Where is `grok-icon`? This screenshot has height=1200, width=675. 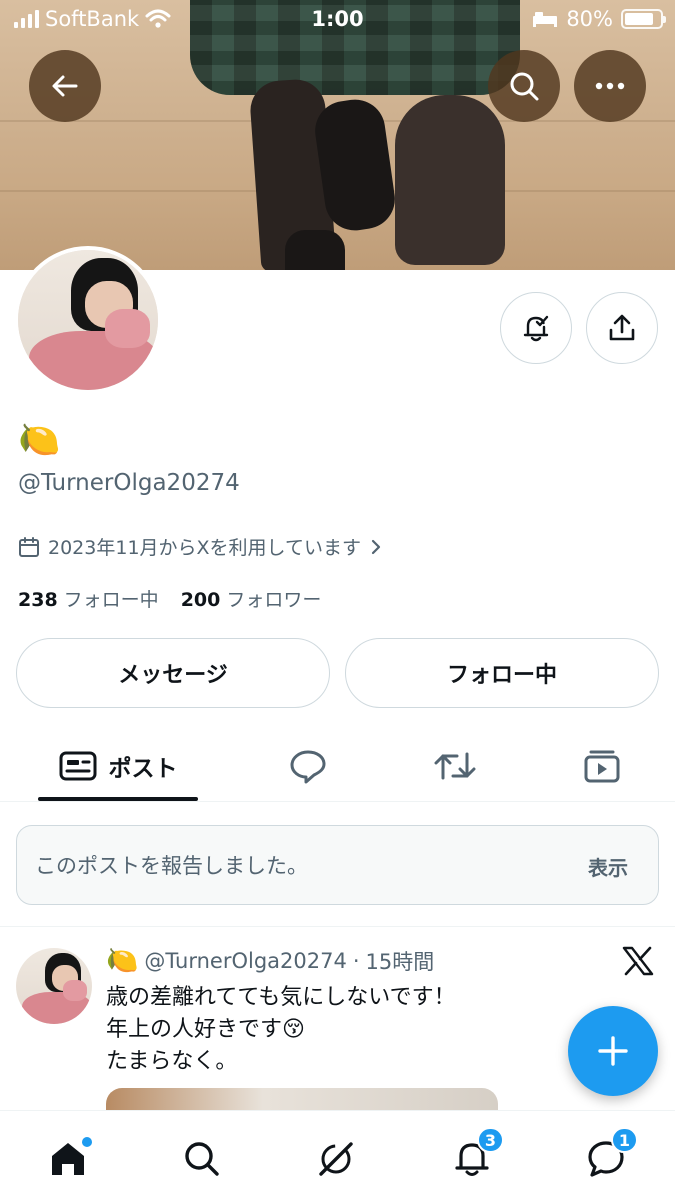 grok-icon is located at coordinates (336, 1159).